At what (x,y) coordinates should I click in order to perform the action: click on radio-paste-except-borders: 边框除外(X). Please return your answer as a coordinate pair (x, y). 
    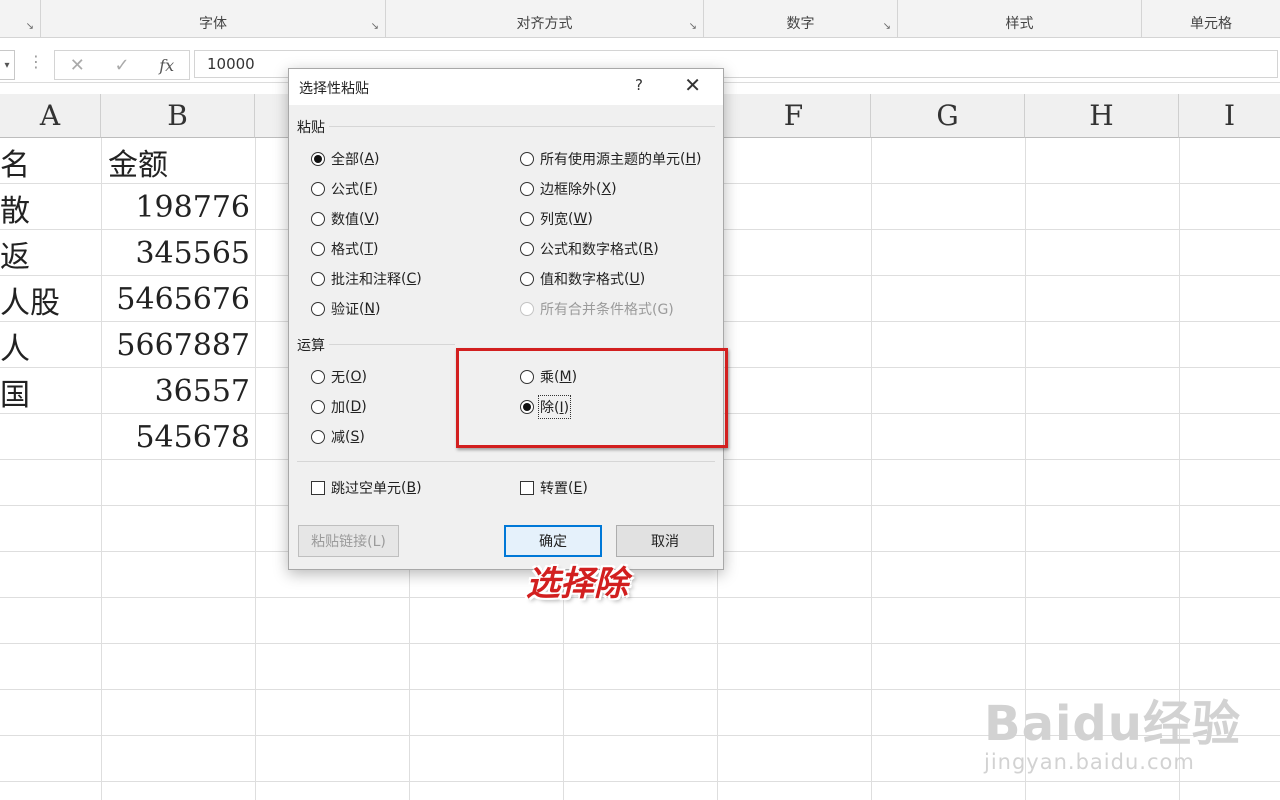
    Looking at the image, I should click on (568, 189).